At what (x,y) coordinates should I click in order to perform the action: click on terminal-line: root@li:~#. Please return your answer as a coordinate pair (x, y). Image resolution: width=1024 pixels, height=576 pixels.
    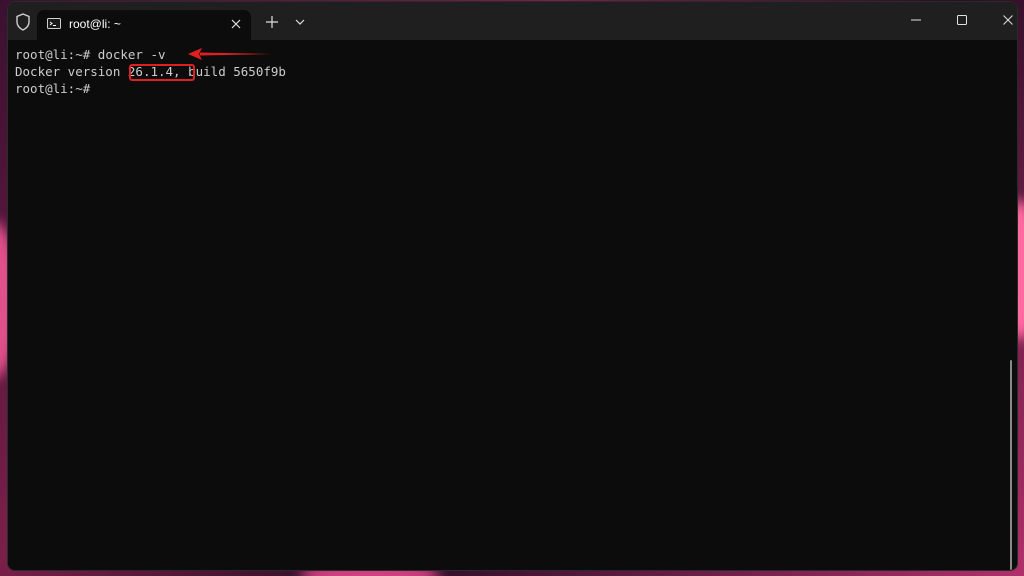
    Looking at the image, I should click on (52, 88).